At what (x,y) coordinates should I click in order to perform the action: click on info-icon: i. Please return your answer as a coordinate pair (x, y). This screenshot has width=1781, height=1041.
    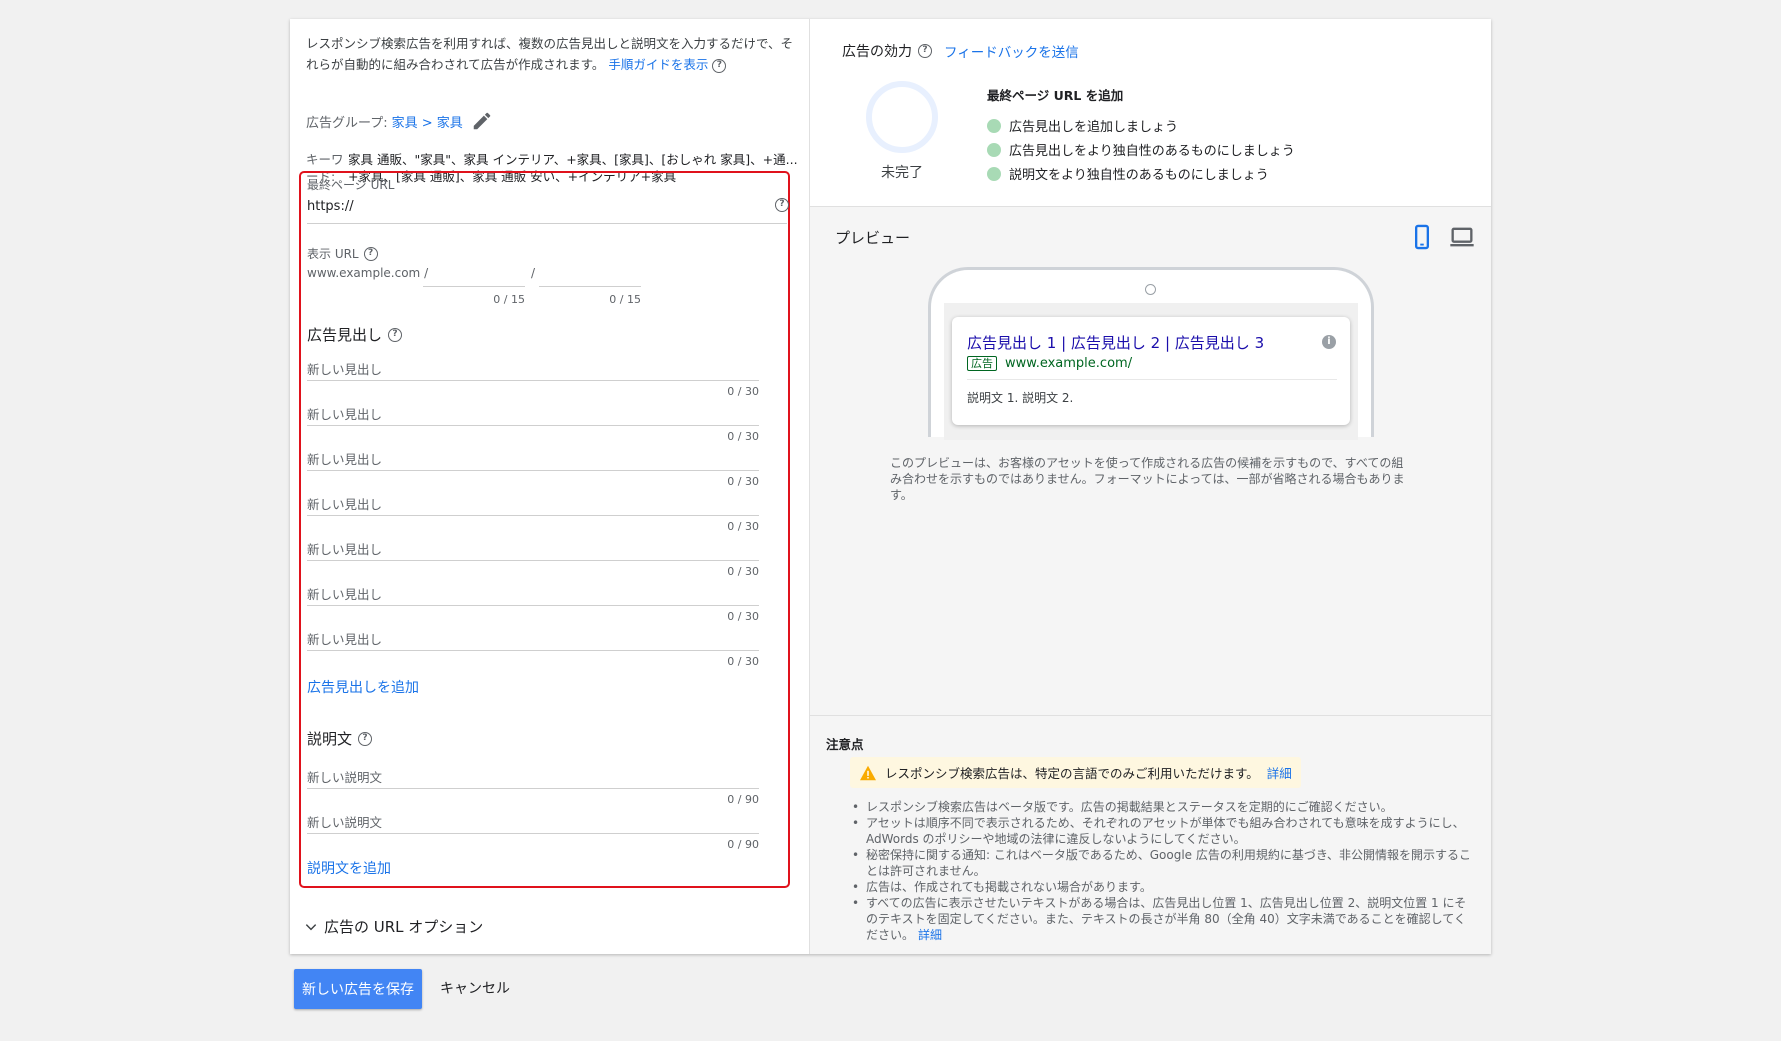
    Looking at the image, I should click on (1329, 342).